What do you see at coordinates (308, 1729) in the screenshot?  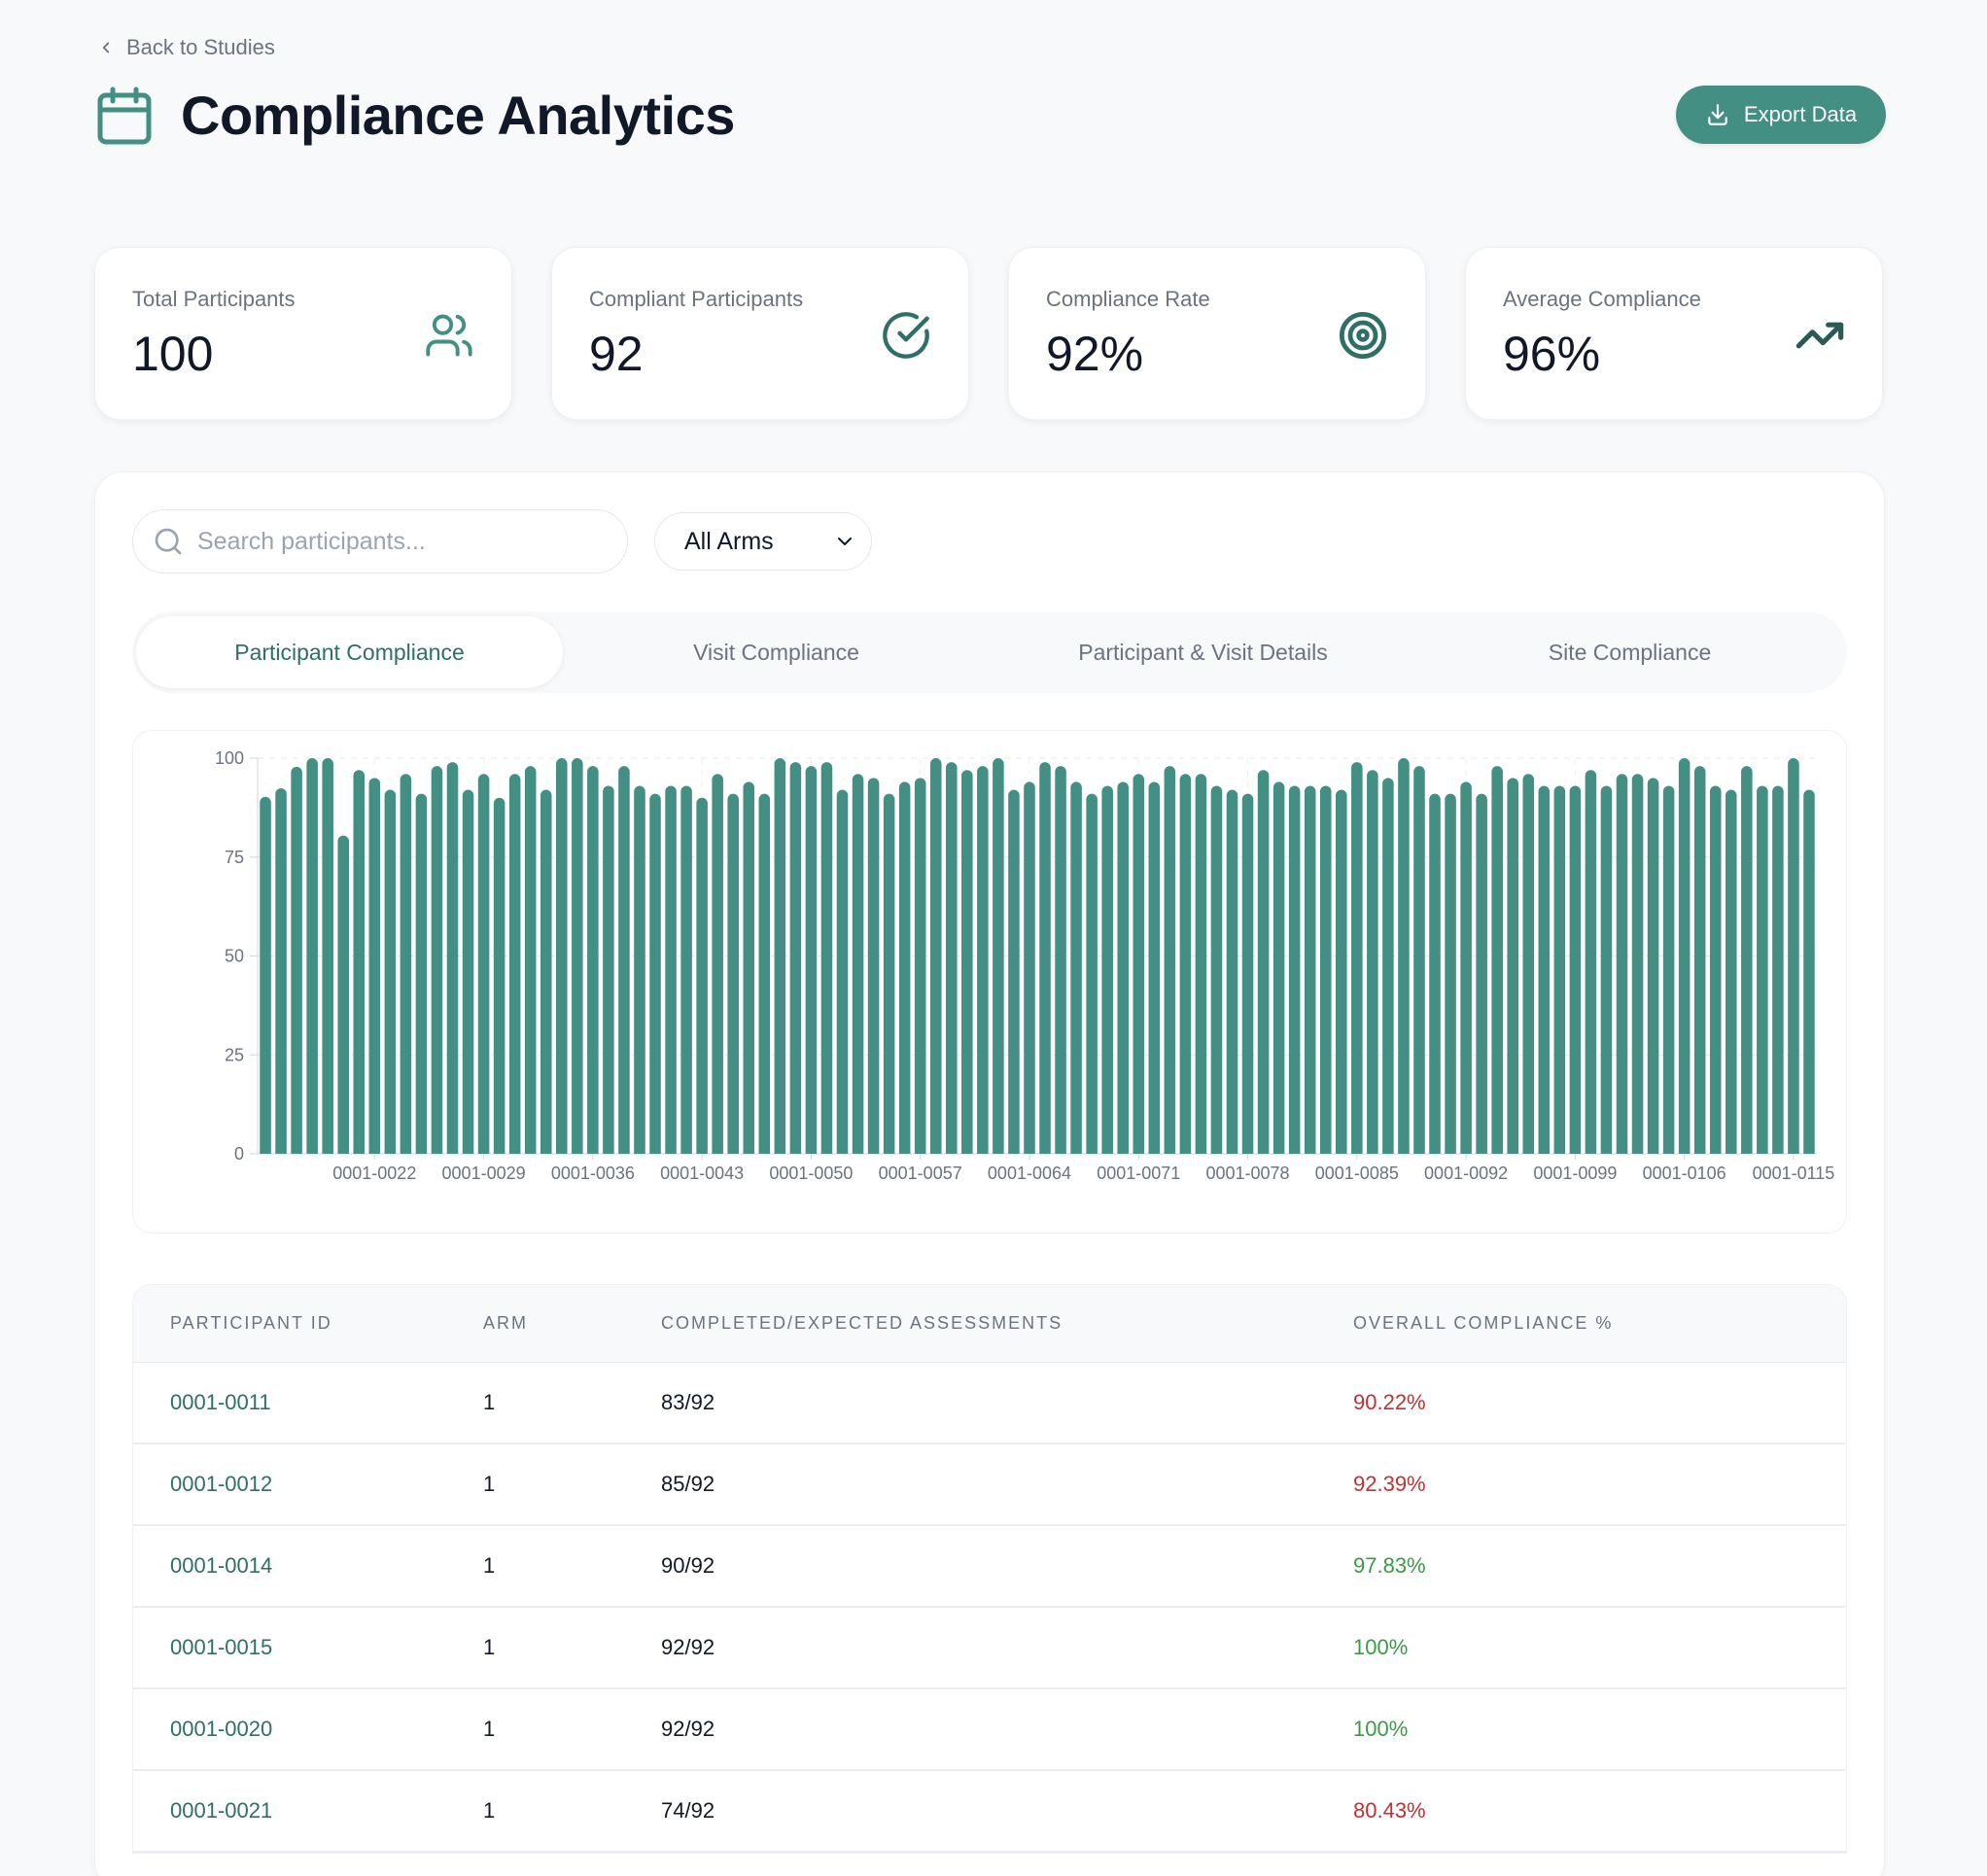 I see `participant-id-link: 0001-0020` at bounding box center [308, 1729].